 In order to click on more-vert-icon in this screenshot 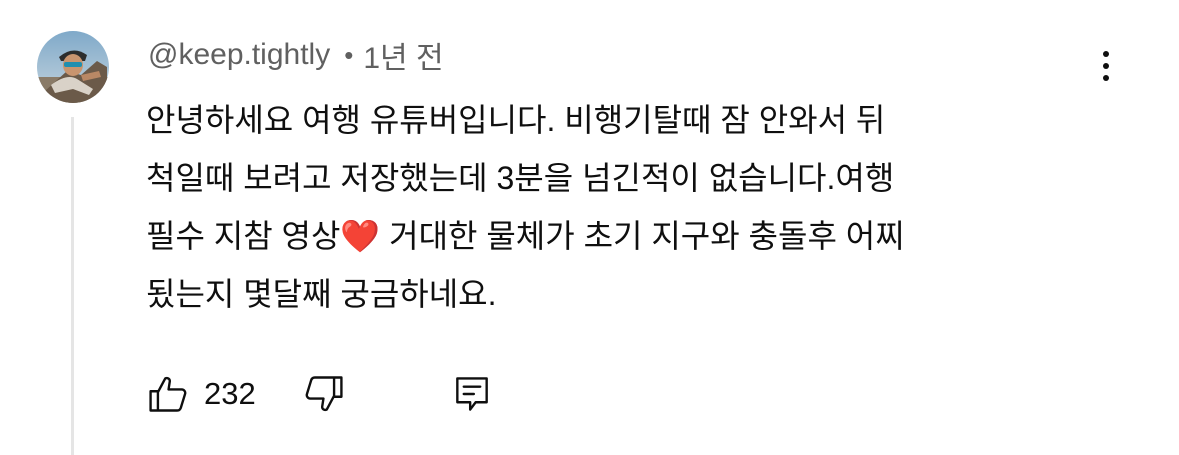, I will do `click(1106, 66)`.